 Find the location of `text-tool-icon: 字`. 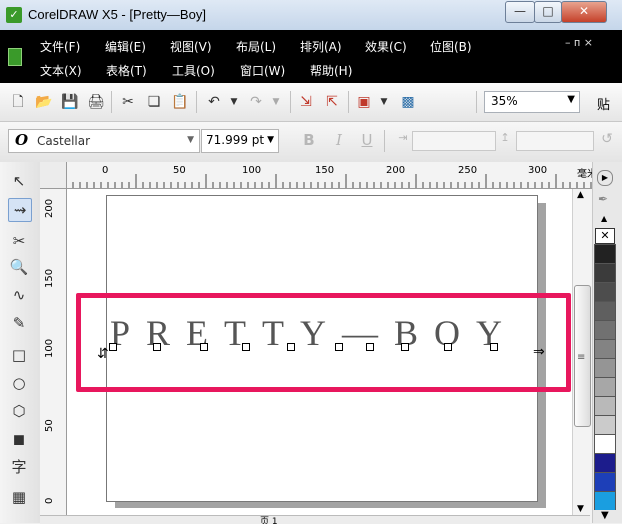

text-tool-icon: 字 is located at coordinates (19, 467).